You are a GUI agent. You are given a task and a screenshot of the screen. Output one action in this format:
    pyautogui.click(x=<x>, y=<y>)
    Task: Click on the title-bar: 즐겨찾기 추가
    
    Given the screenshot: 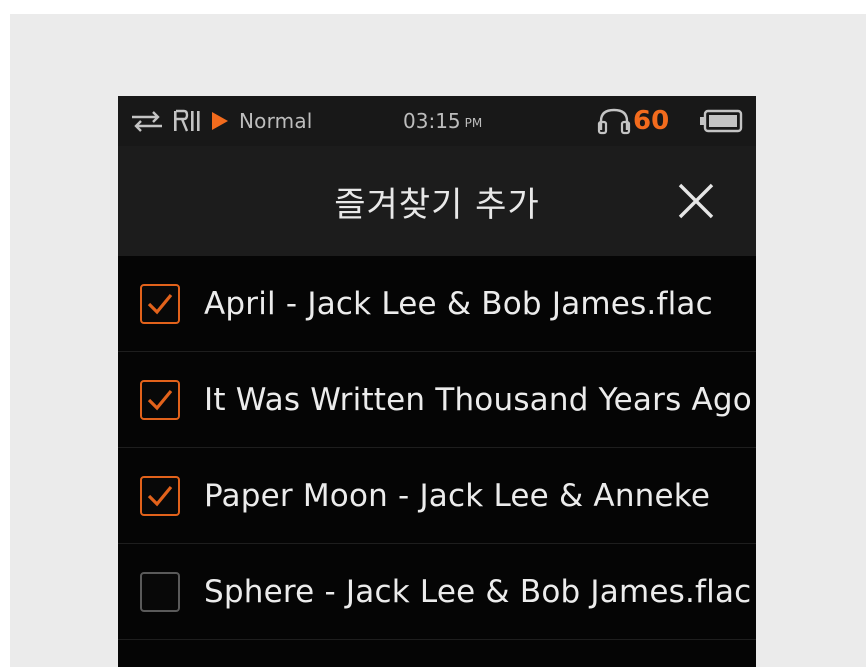 What is the action you would take?
    pyautogui.click(x=437, y=201)
    